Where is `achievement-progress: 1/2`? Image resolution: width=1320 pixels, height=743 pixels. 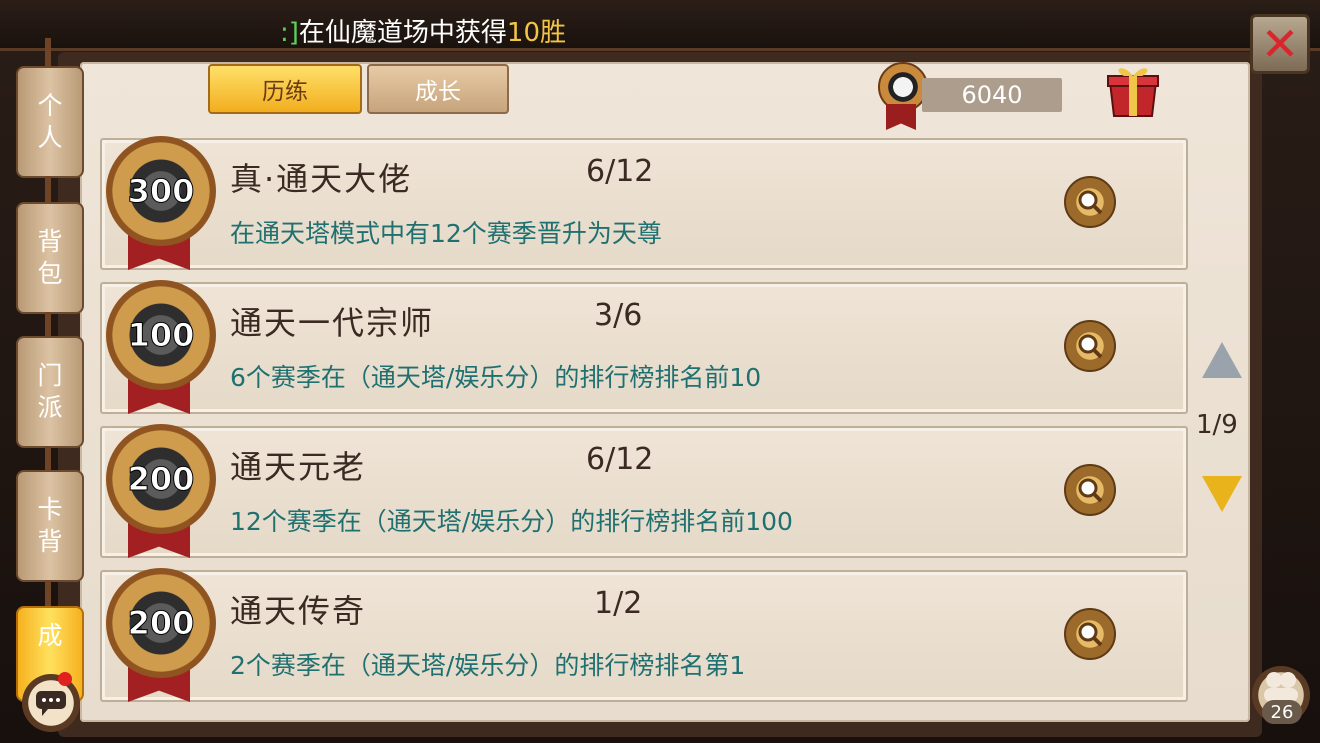 achievement-progress: 1/2 is located at coordinates (618, 603).